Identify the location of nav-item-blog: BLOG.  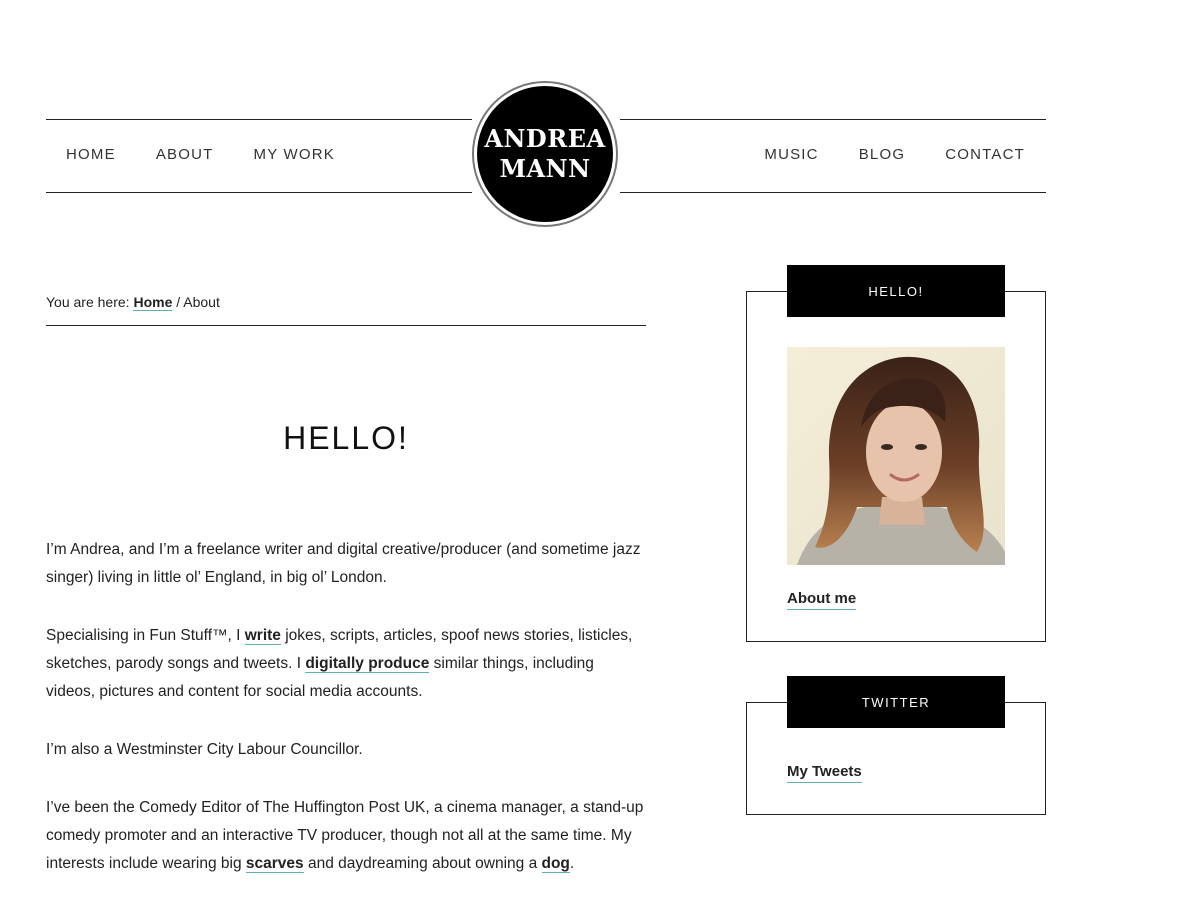
(882, 154).